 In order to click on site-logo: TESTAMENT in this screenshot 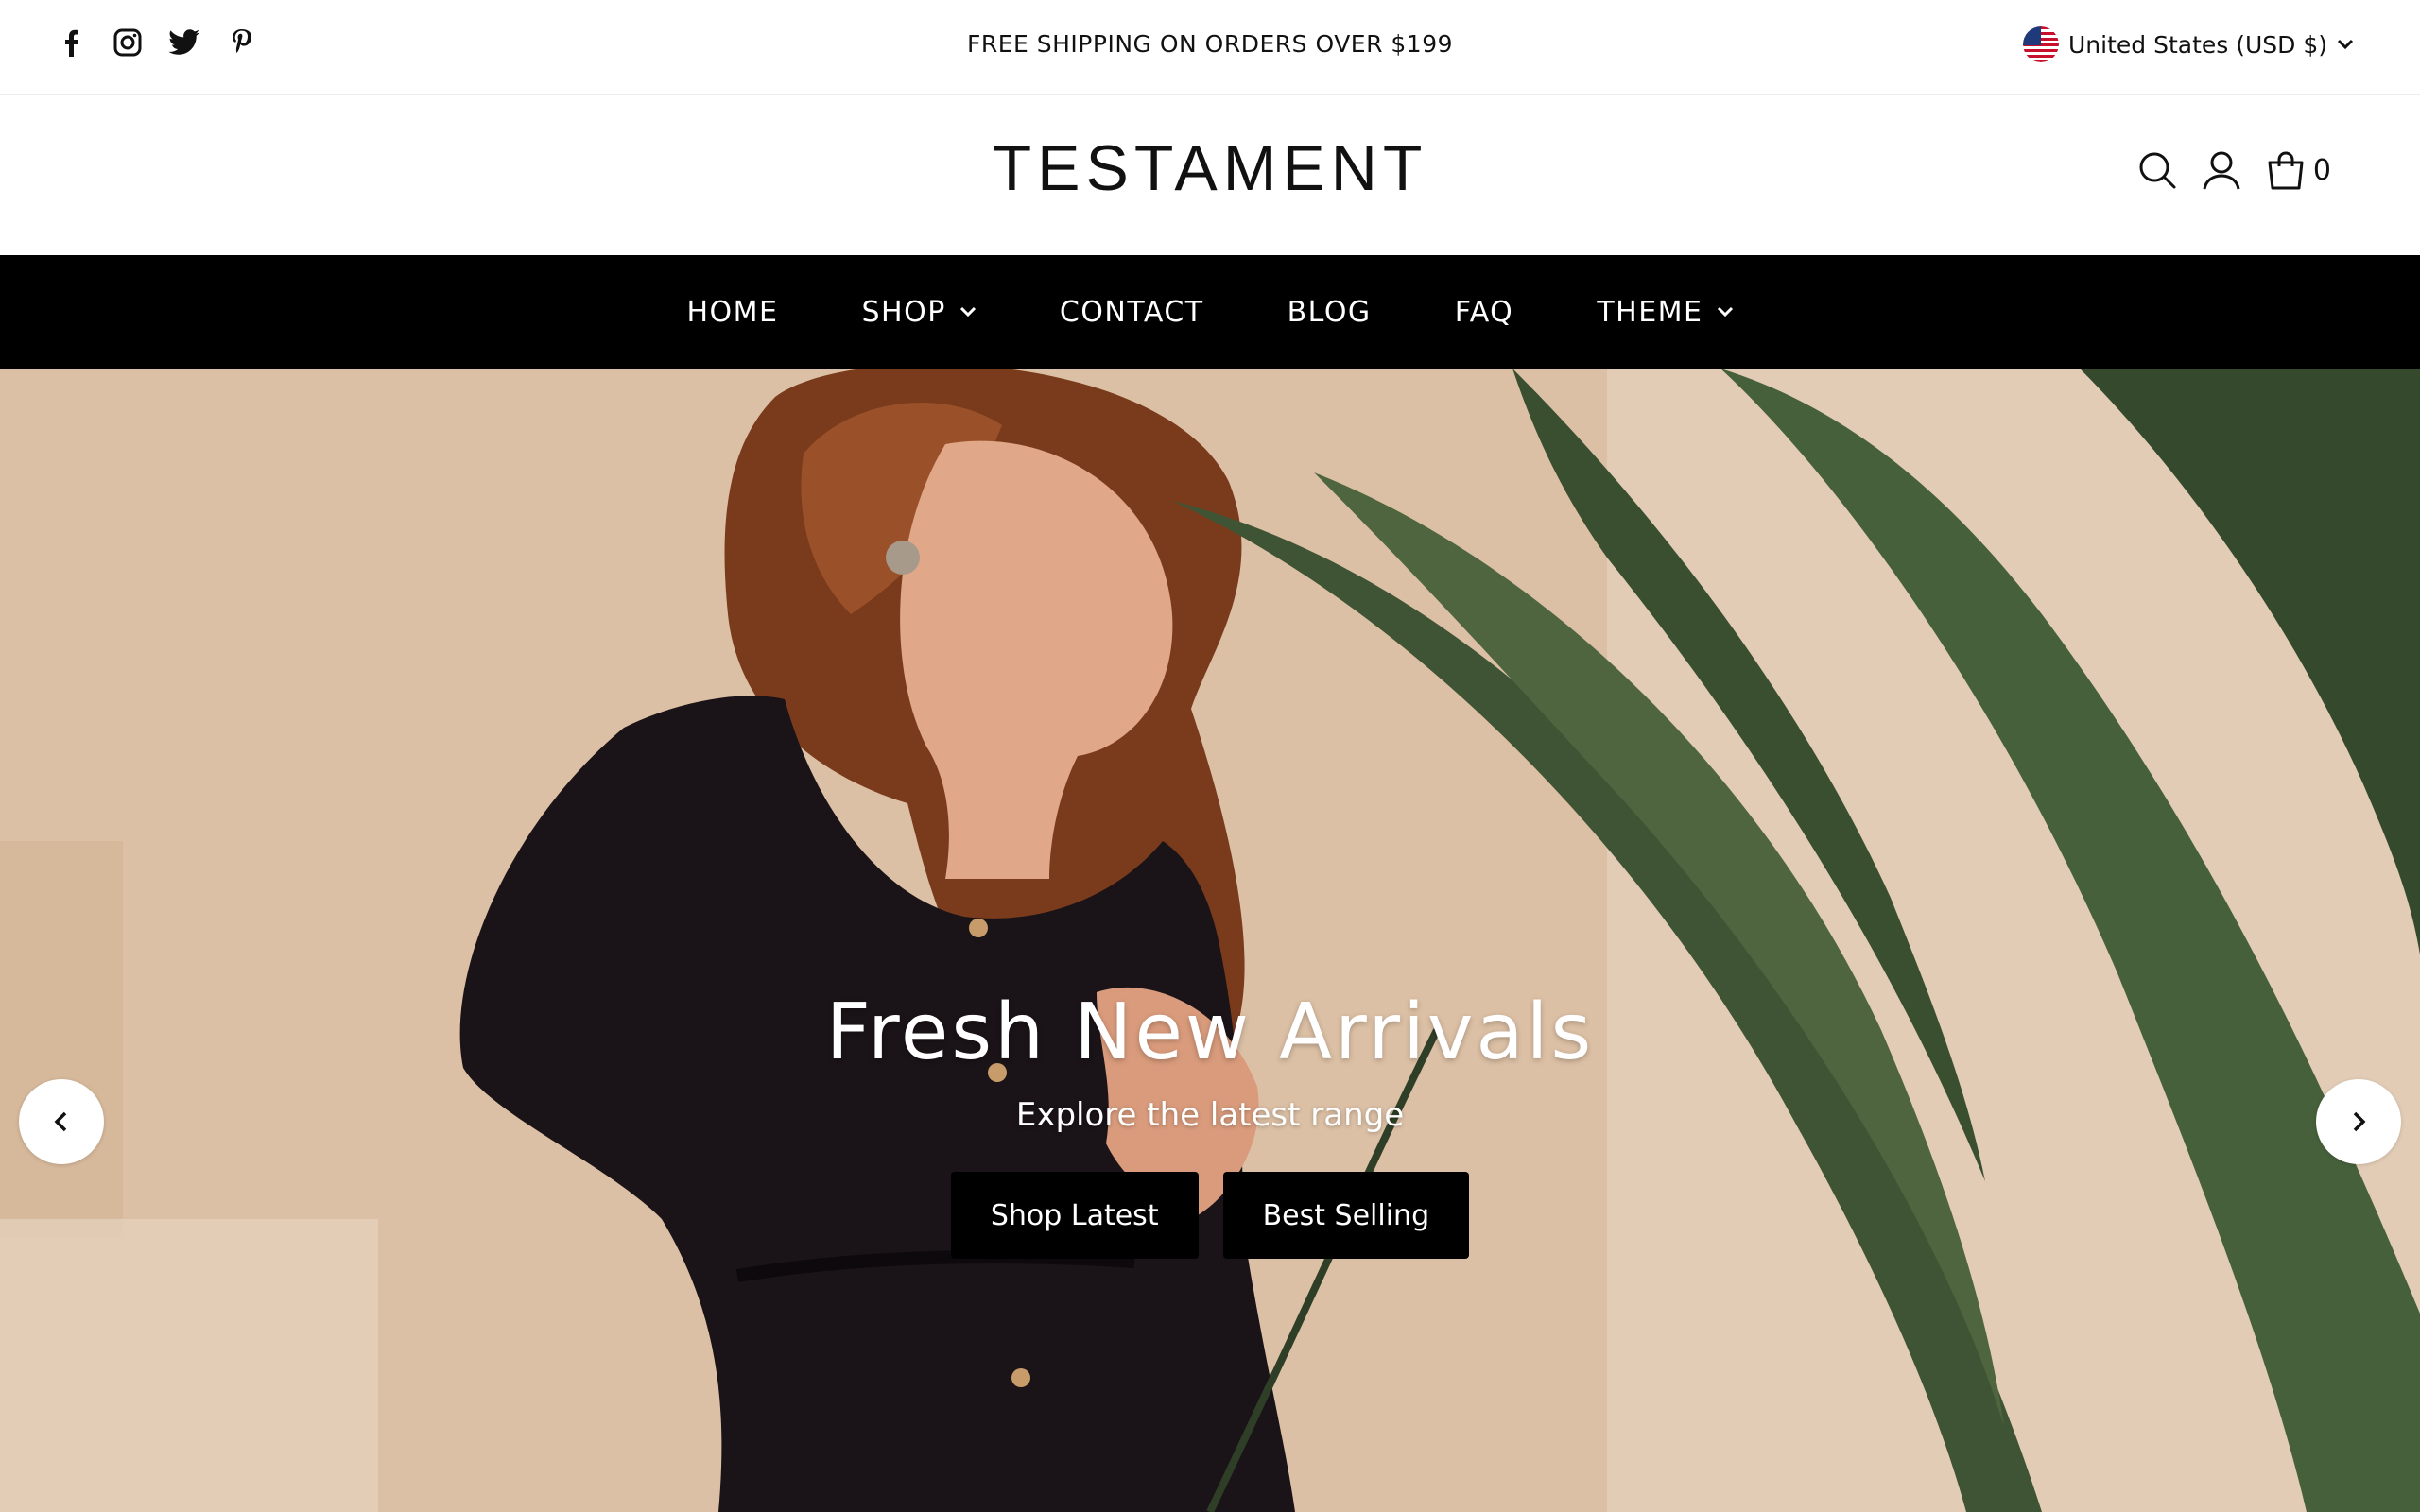, I will do `click(1210, 168)`.